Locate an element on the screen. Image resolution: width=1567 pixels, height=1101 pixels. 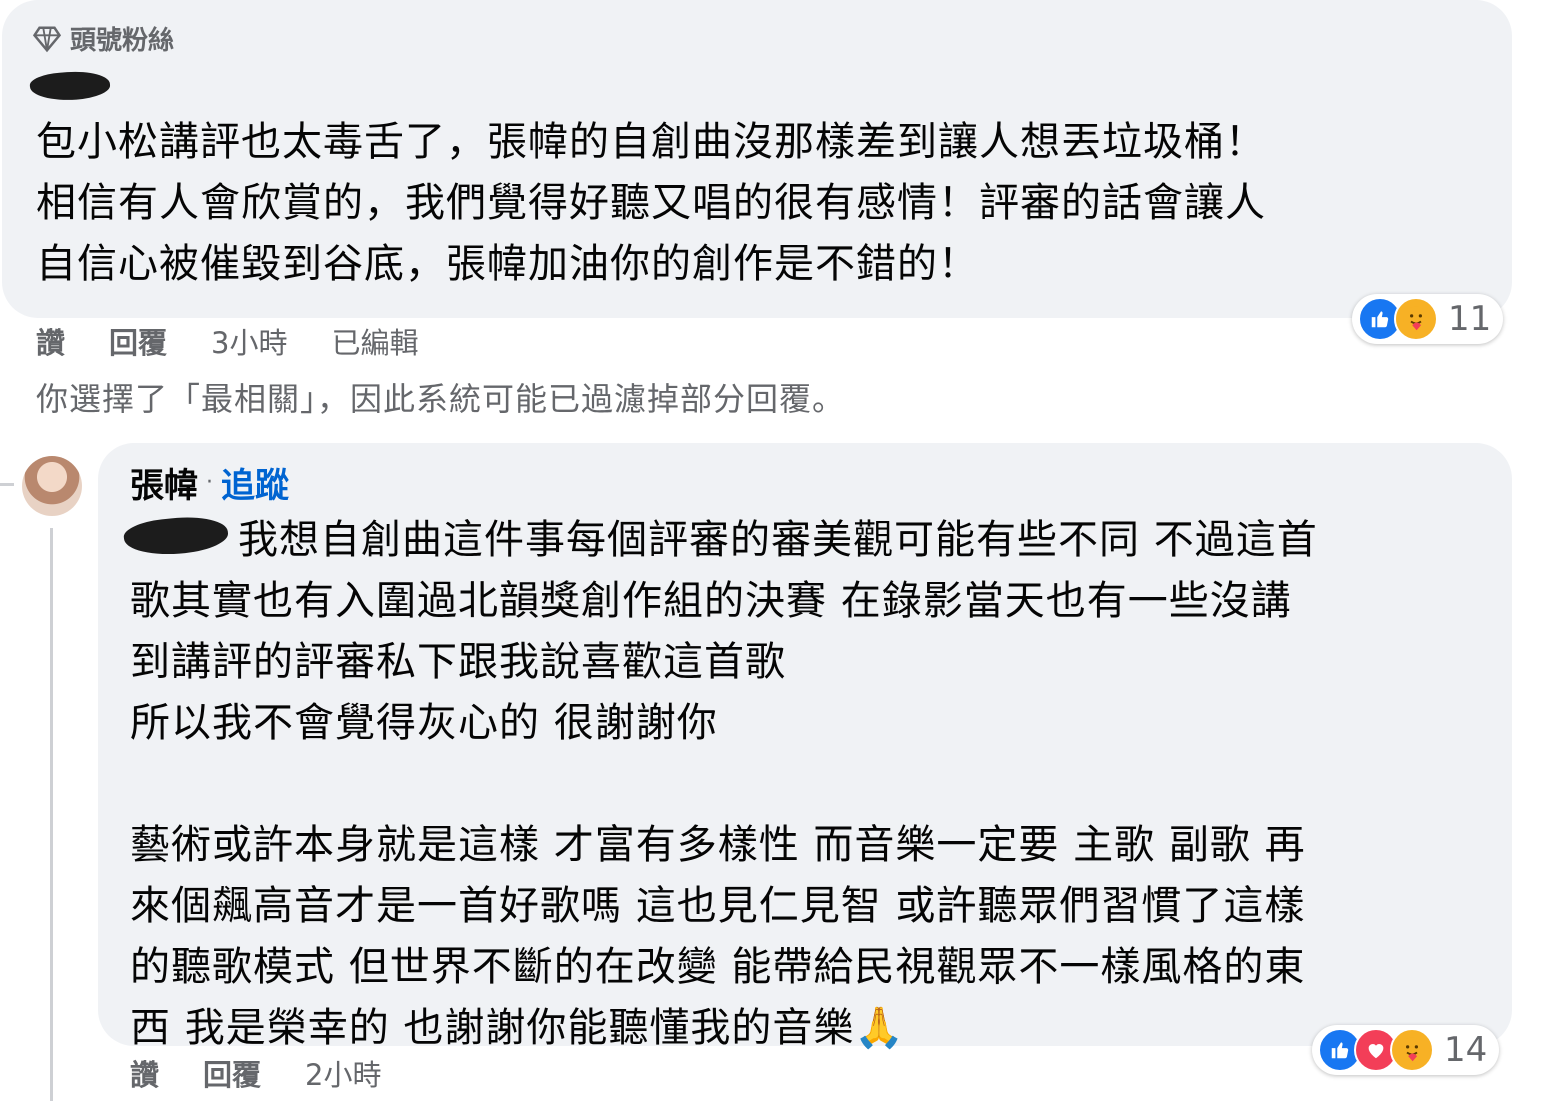
reaction-count: 14 is located at coordinates (1466, 1050).